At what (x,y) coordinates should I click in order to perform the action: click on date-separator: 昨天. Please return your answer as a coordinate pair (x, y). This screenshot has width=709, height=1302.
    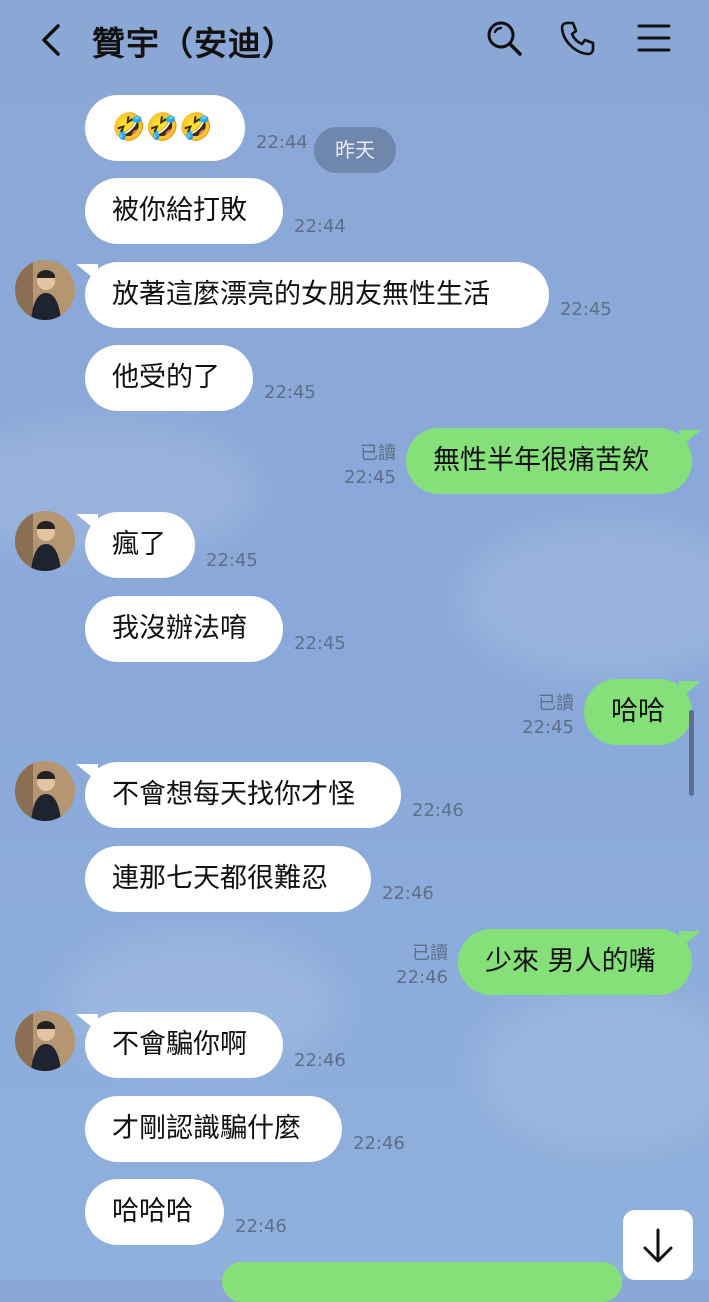
    Looking at the image, I should click on (355, 150).